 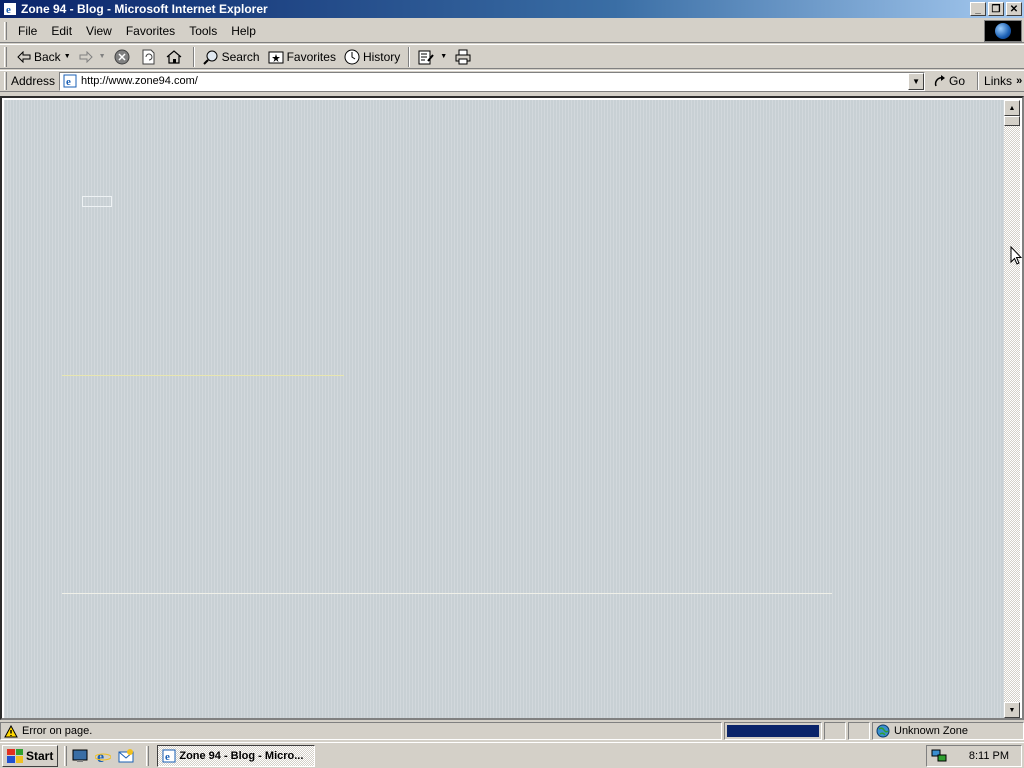 I want to click on back-label: Back, so click(x=47, y=56).